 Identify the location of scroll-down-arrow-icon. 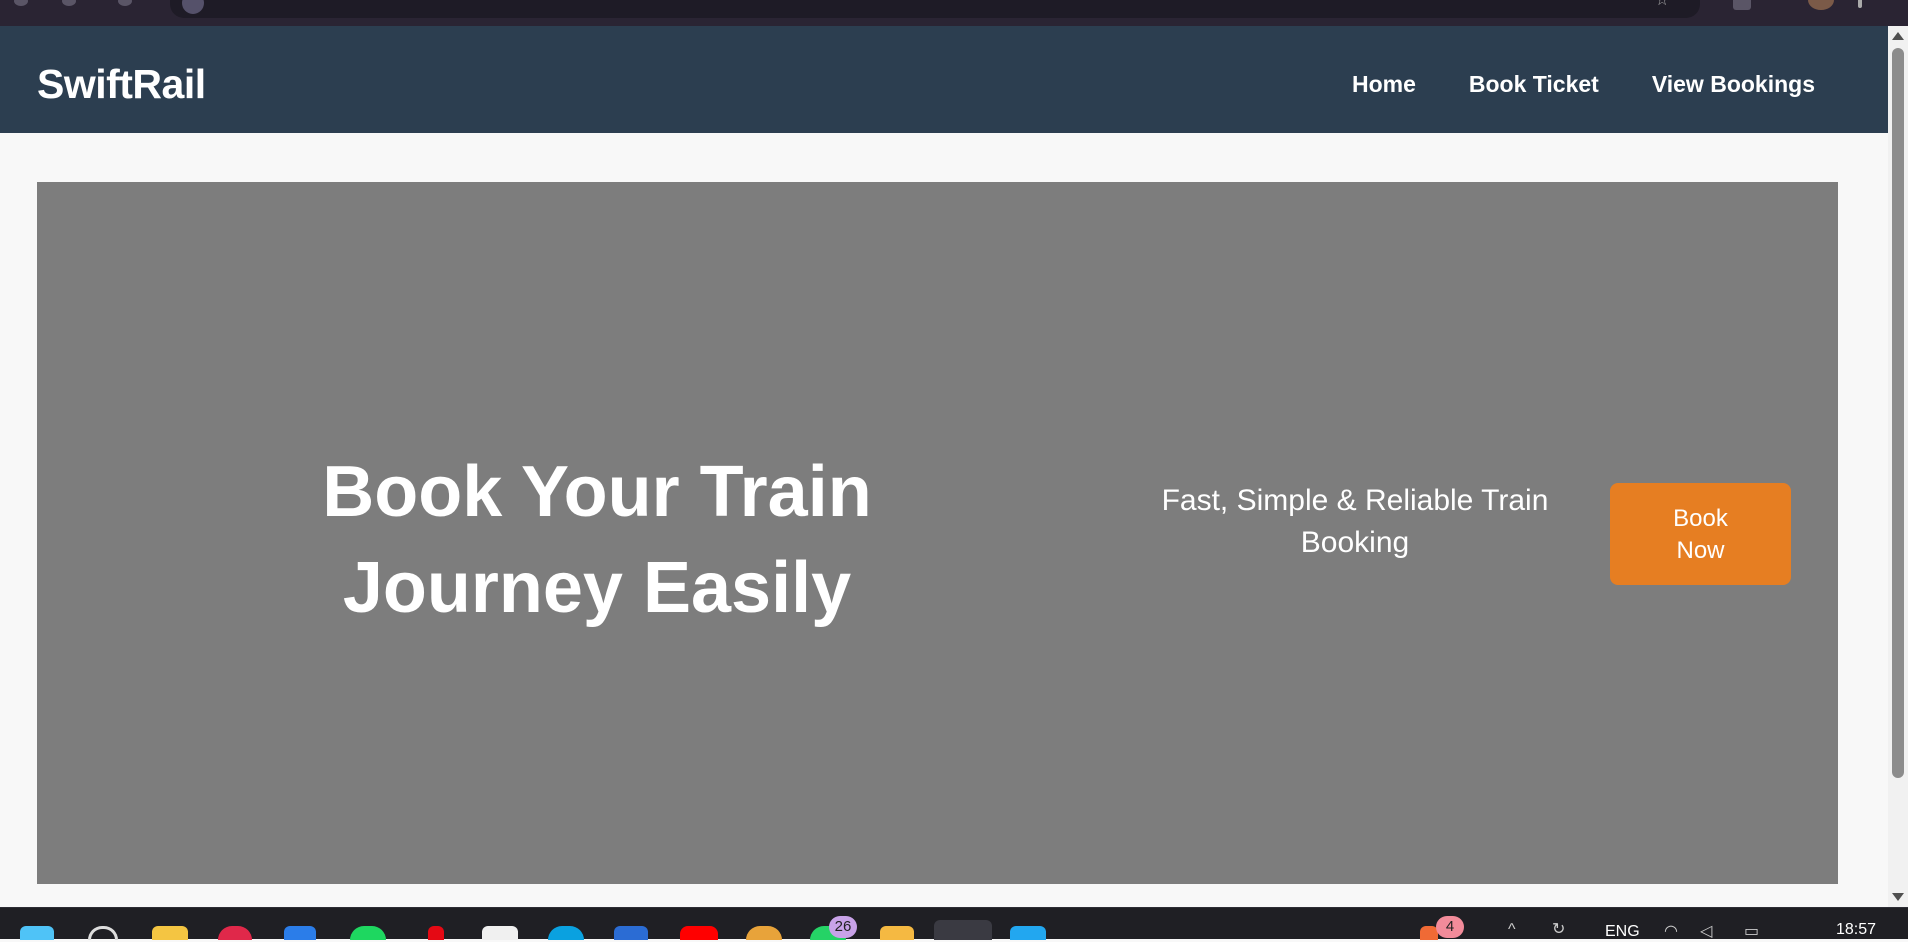
(1898, 897).